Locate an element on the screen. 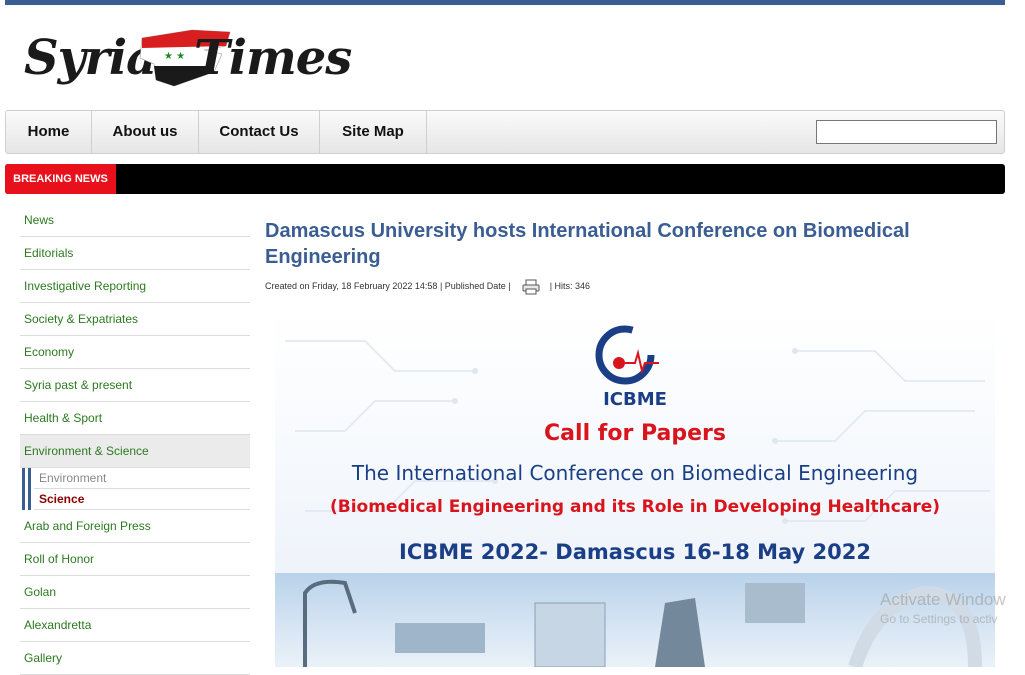  sidebar-item-investigative-reporting: Investigative Reporting is located at coordinates (135, 286).